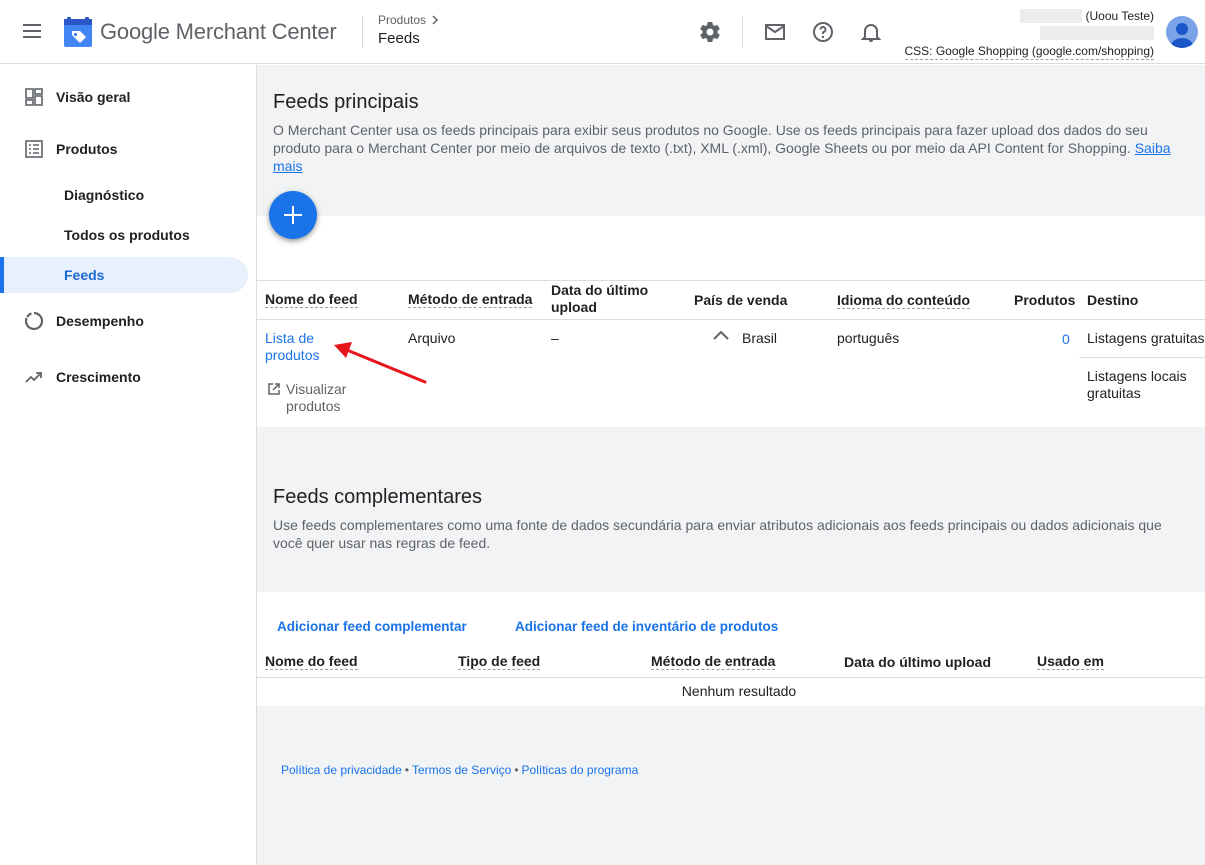 This screenshot has height=865, width=1205. I want to click on header-divider, so click(362, 32).